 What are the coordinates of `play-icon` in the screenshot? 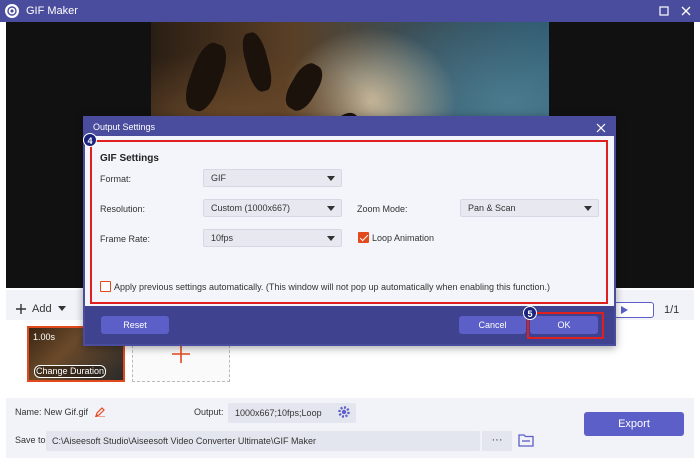 It's located at (624, 310).